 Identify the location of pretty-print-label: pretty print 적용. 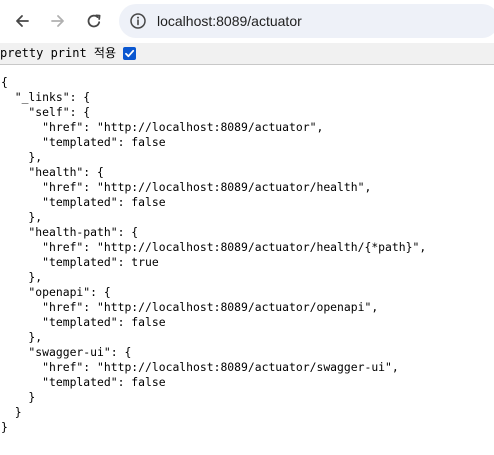
(58, 53).